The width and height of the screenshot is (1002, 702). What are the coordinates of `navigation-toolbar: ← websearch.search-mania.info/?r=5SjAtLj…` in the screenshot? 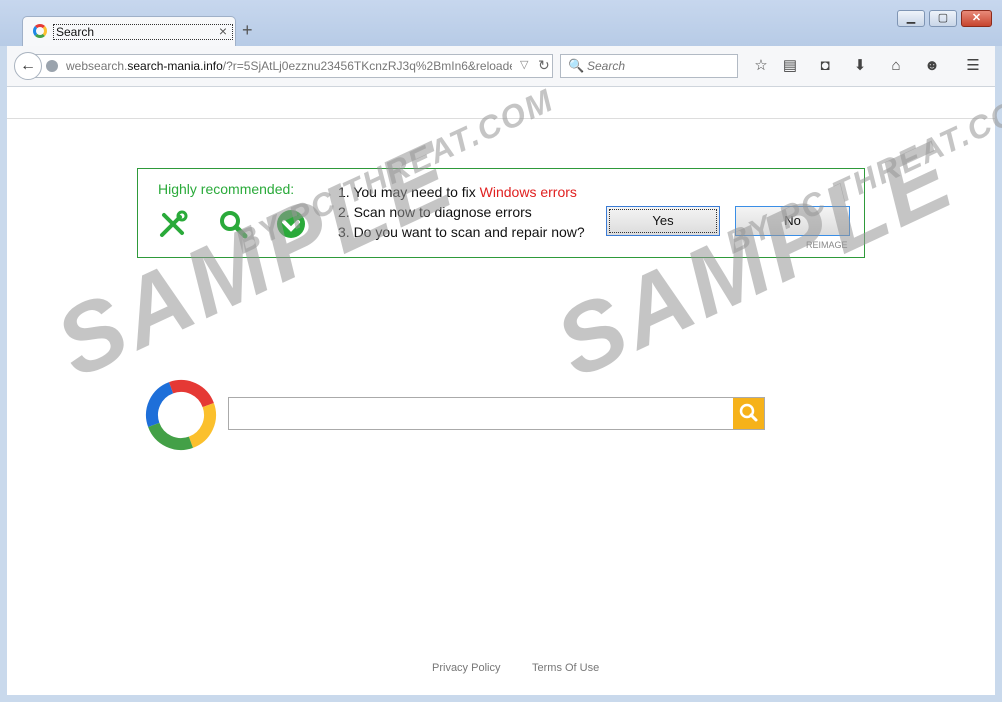 It's located at (501, 66).